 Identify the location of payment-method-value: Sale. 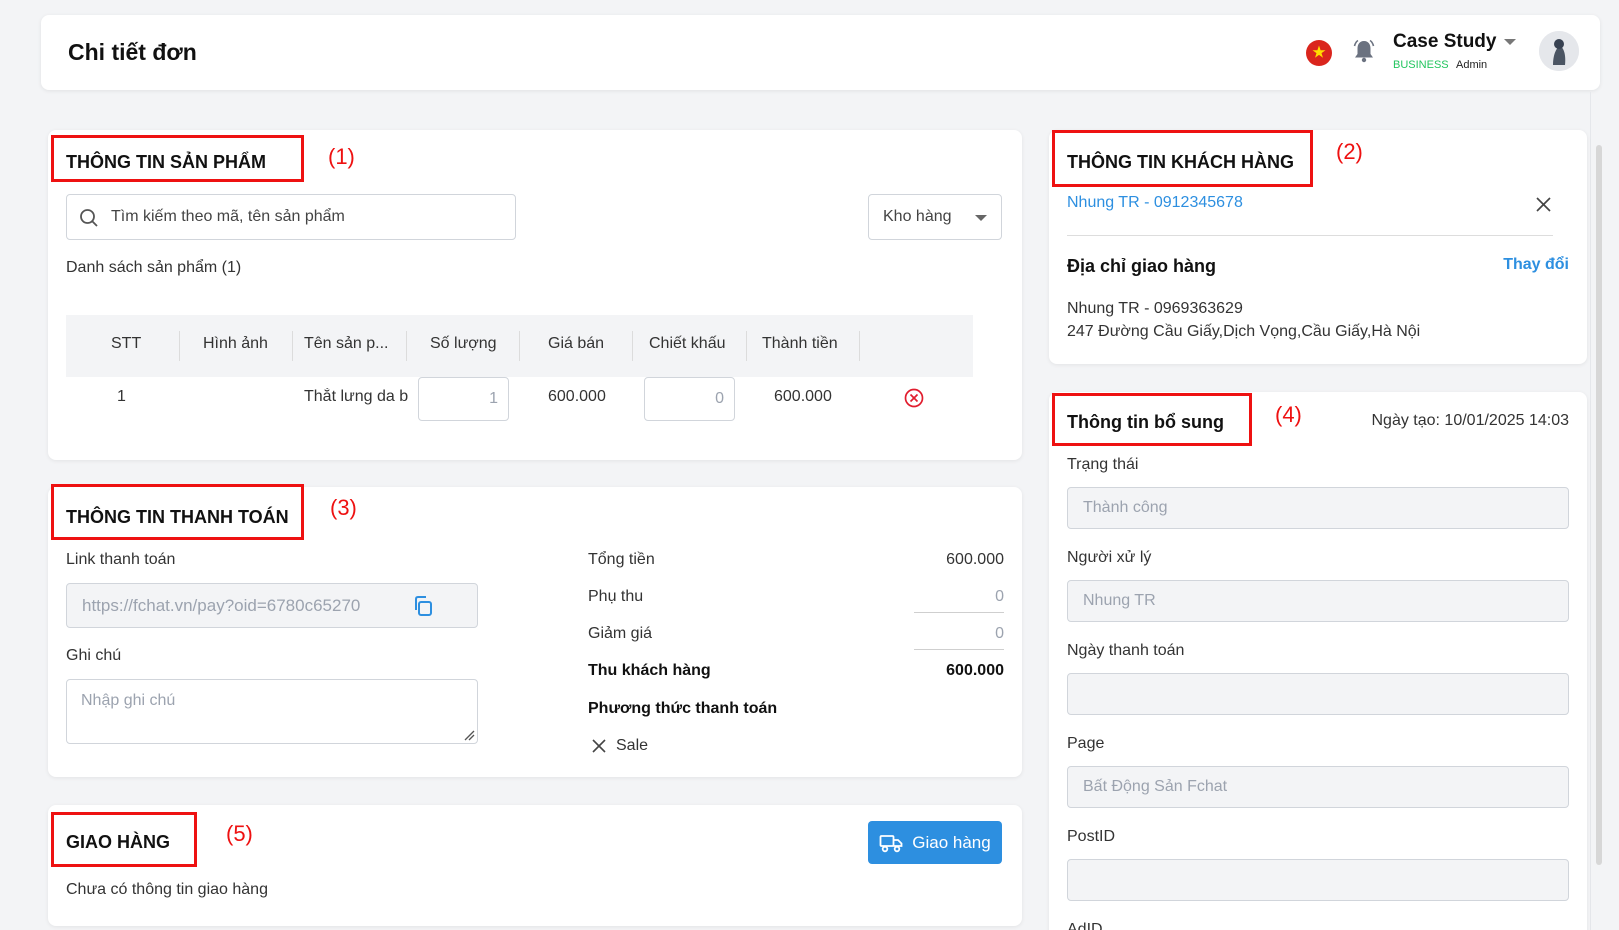
(632, 745).